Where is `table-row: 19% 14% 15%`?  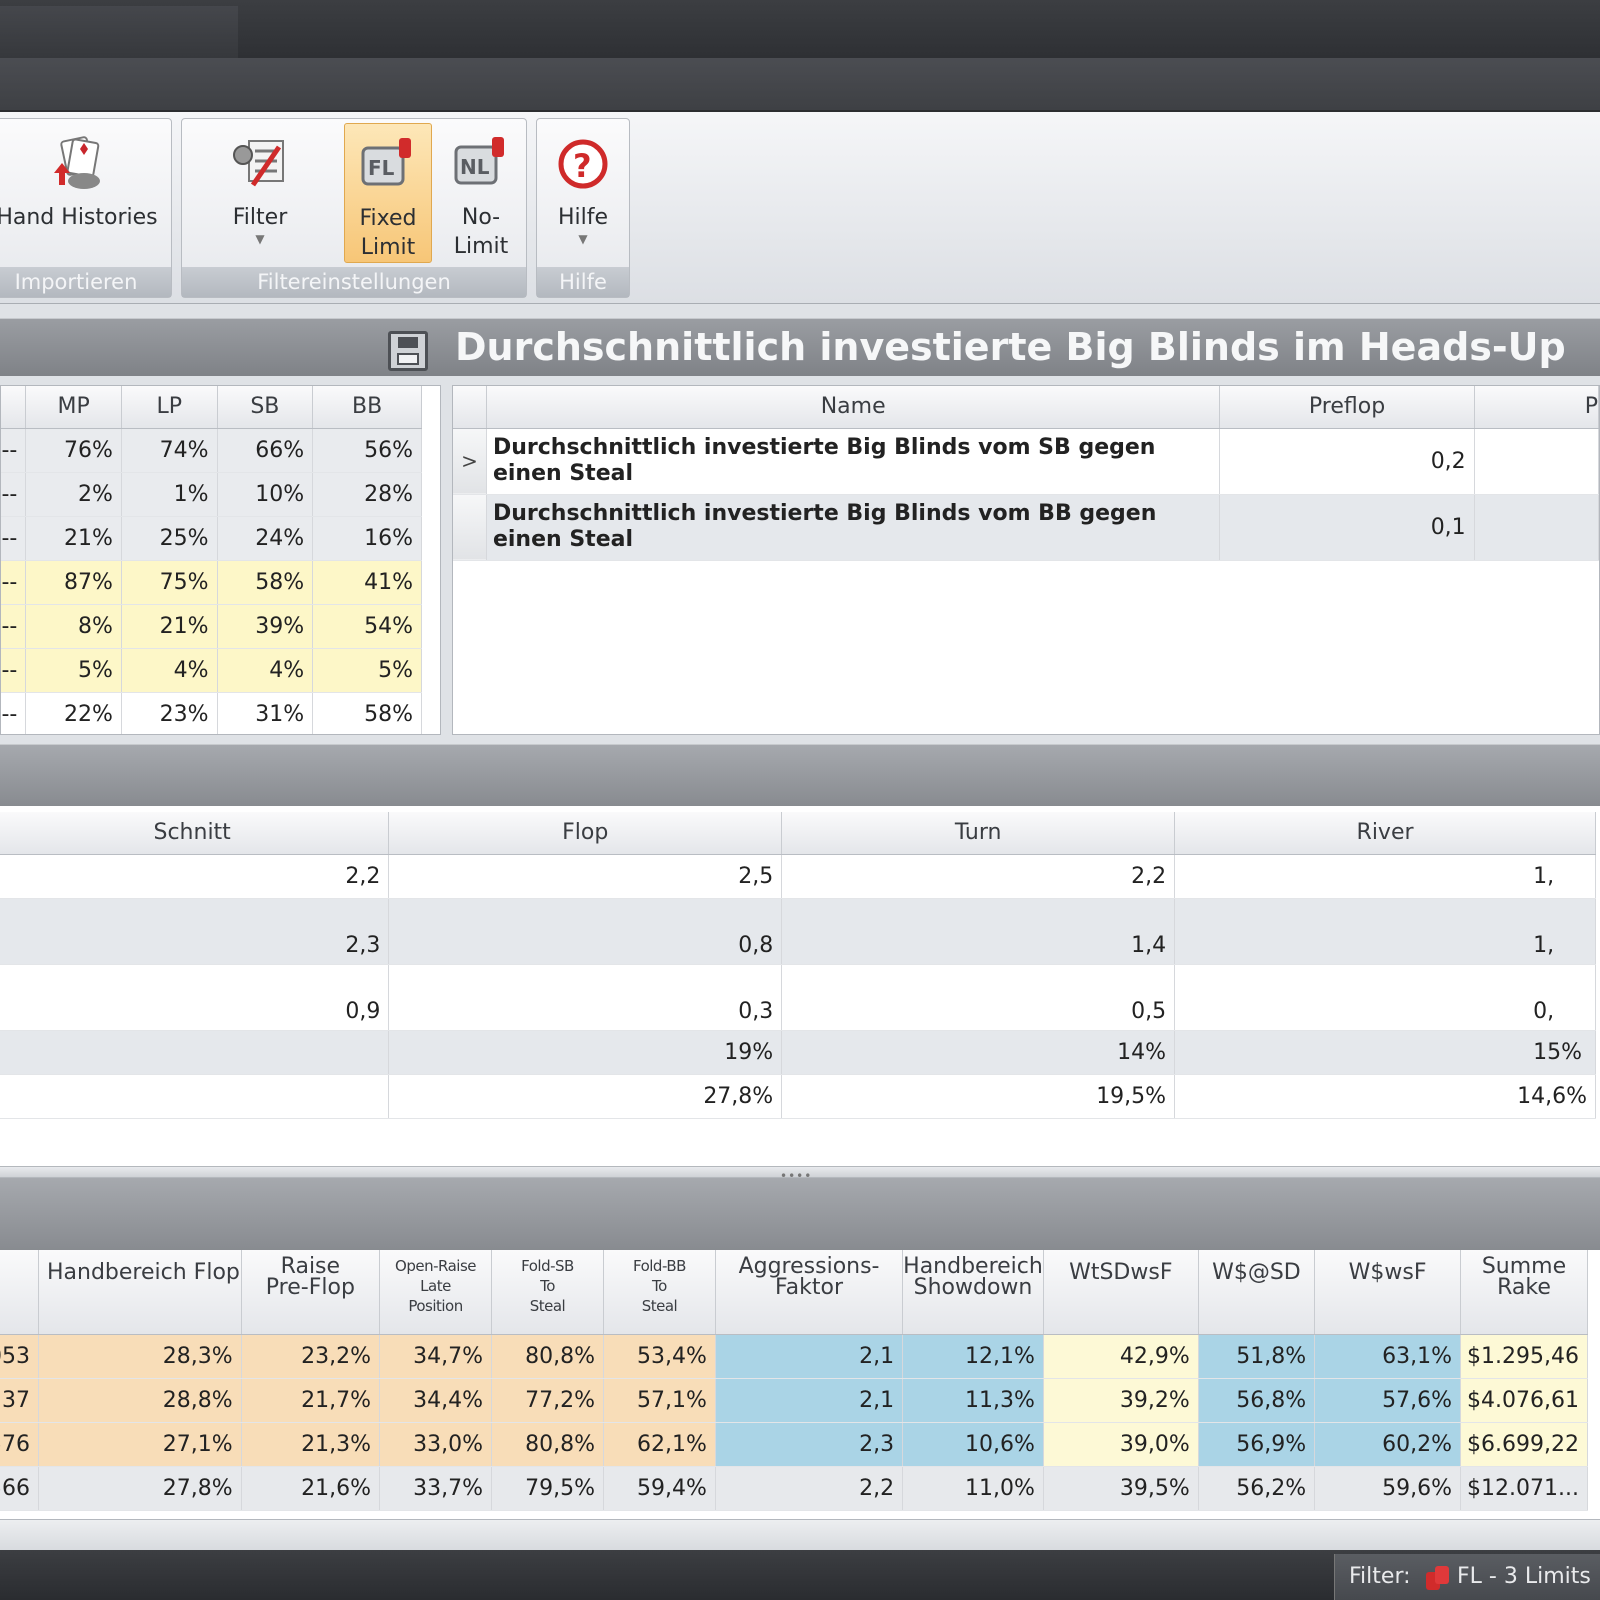
table-row: 19% 14% 15% is located at coordinates (798, 1052).